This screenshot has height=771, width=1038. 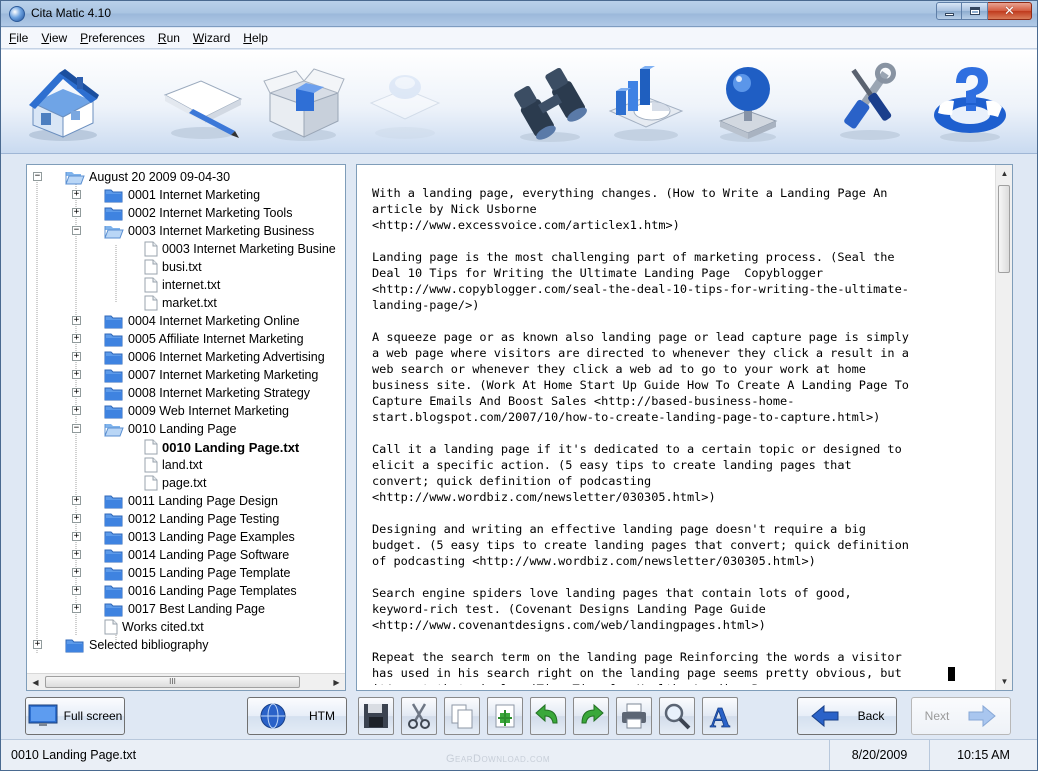 What do you see at coordinates (1004, 173) in the screenshot?
I see `scroll-up-icon: ▲` at bounding box center [1004, 173].